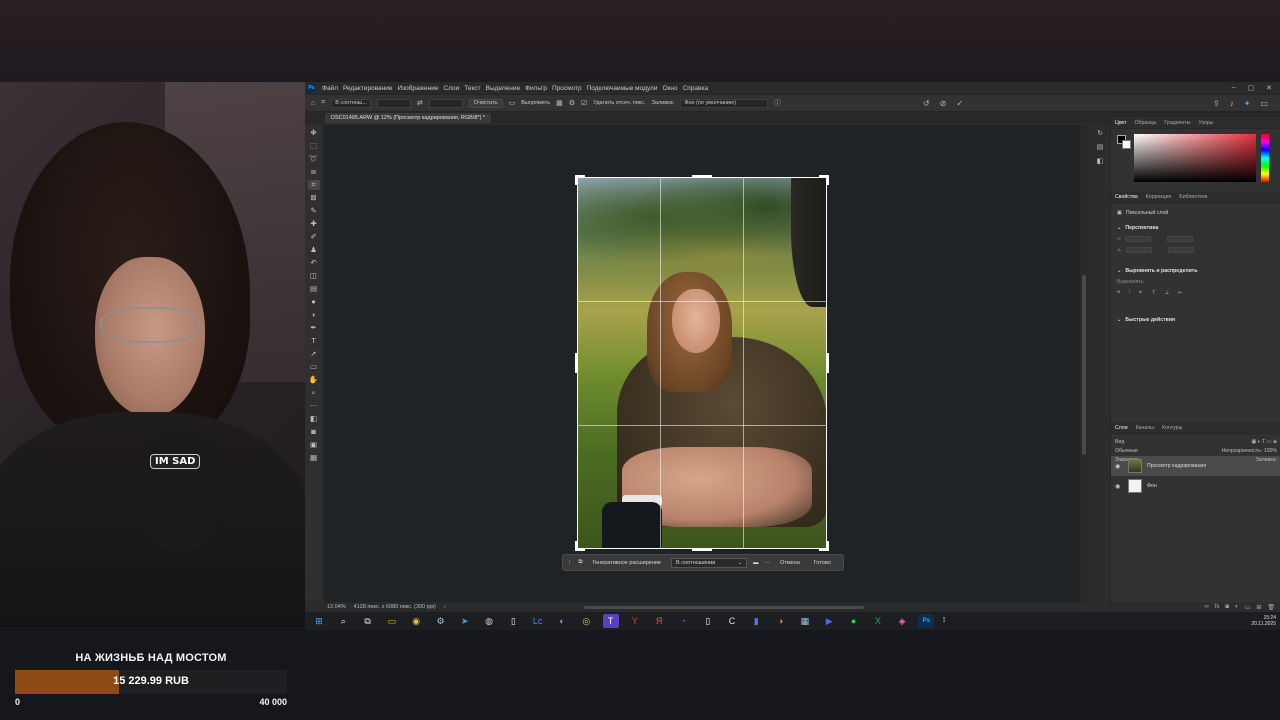 This screenshot has height=720, width=1280. Describe the element at coordinates (314, 289) in the screenshot. I see `gradient-icon: ▤` at that location.